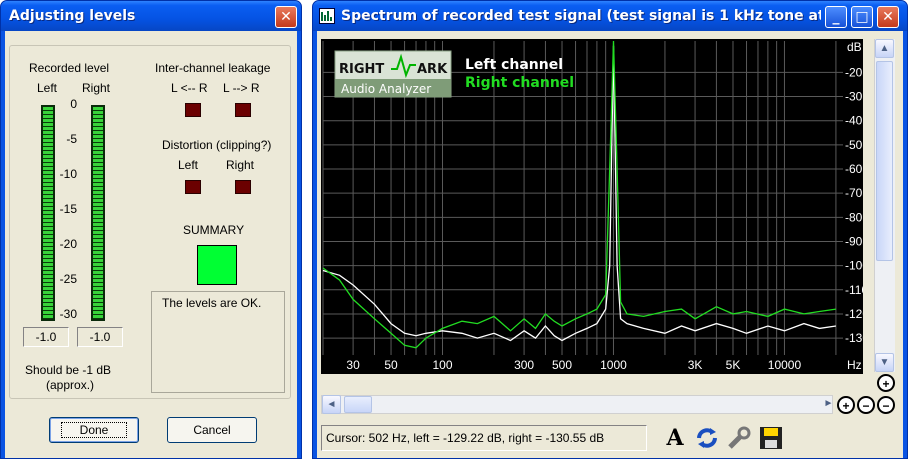 The width and height of the screenshot is (910, 460). What do you see at coordinates (193, 187) in the screenshot?
I see `distortion-left-indicator` at bounding box center [193, 187].